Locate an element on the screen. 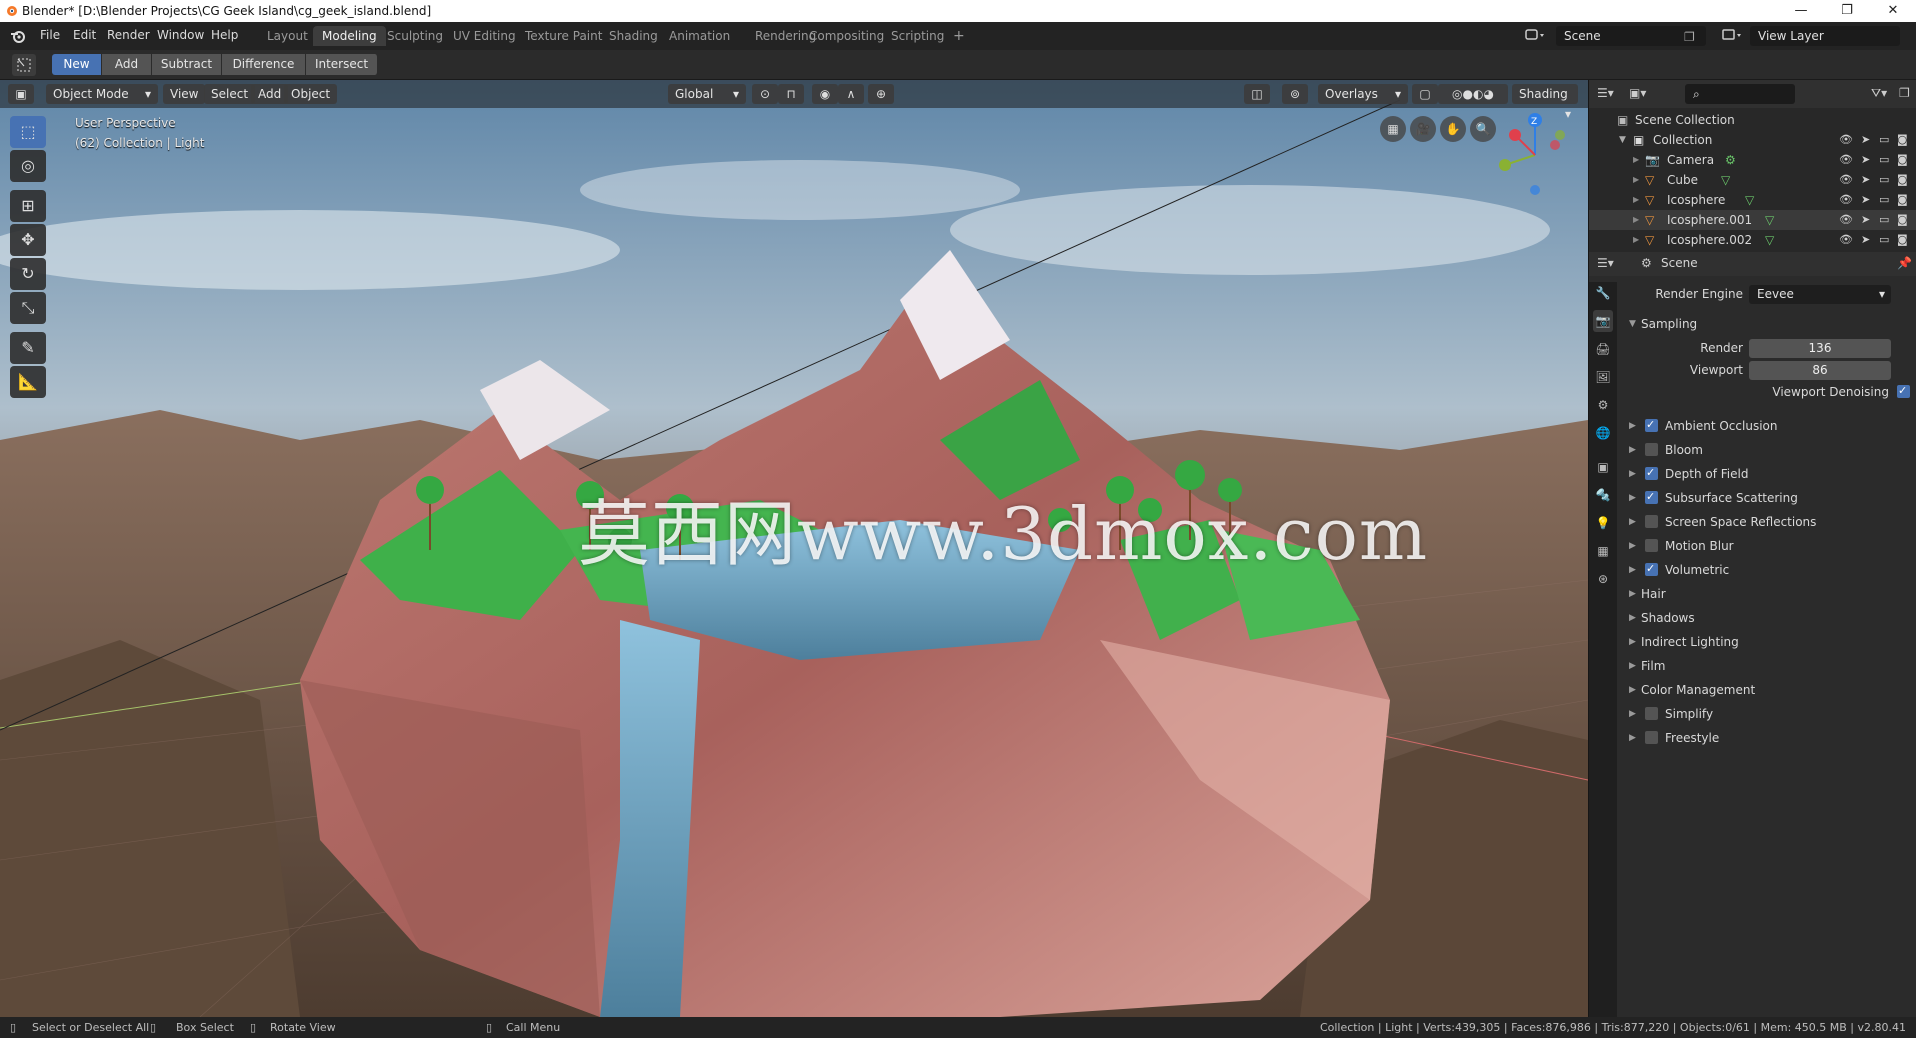  menu-select: Select is located at coordinates (230, 94).